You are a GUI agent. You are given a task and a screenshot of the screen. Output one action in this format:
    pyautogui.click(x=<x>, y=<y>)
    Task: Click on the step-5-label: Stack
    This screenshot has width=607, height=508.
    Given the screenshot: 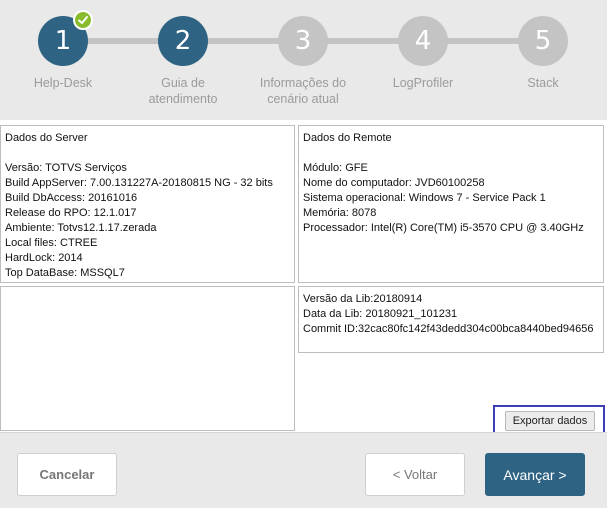 What is the action you would take?
    pyautogui.click(x=543, y=83)
    